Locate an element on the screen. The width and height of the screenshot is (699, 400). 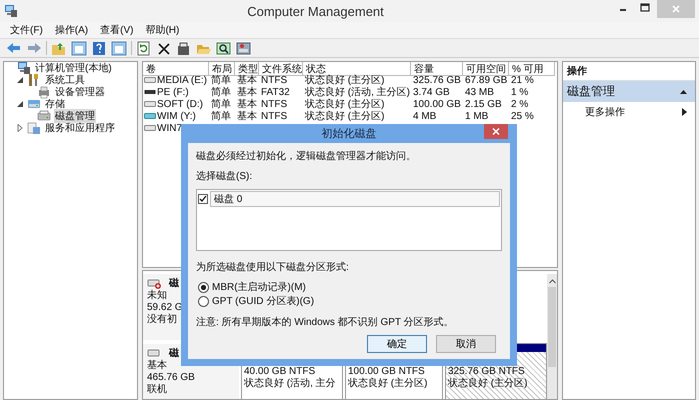
column-header: 可用空间 is located at coordinates (486, 69).